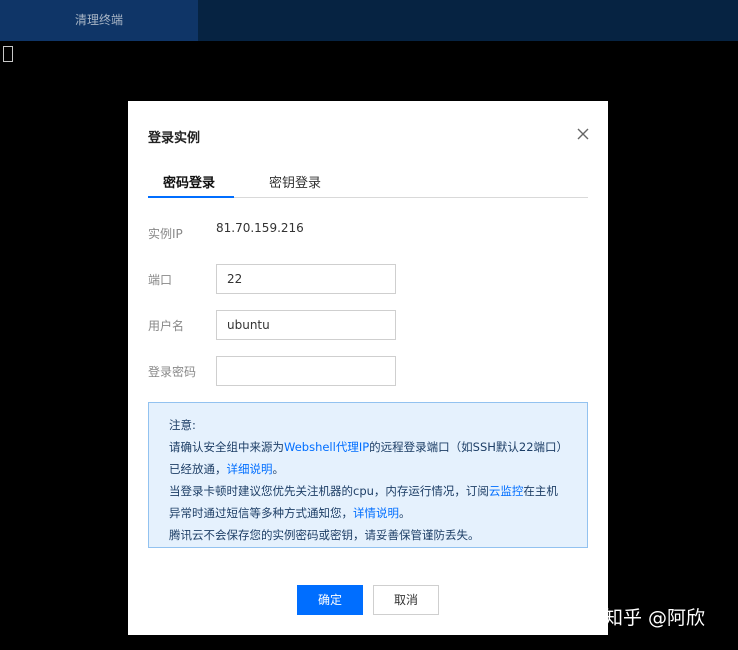 The image size is (738, 650). Describe the element at coordinates (182, 425) in the screenshot. I see `notice-heading: 注意:` at that location.